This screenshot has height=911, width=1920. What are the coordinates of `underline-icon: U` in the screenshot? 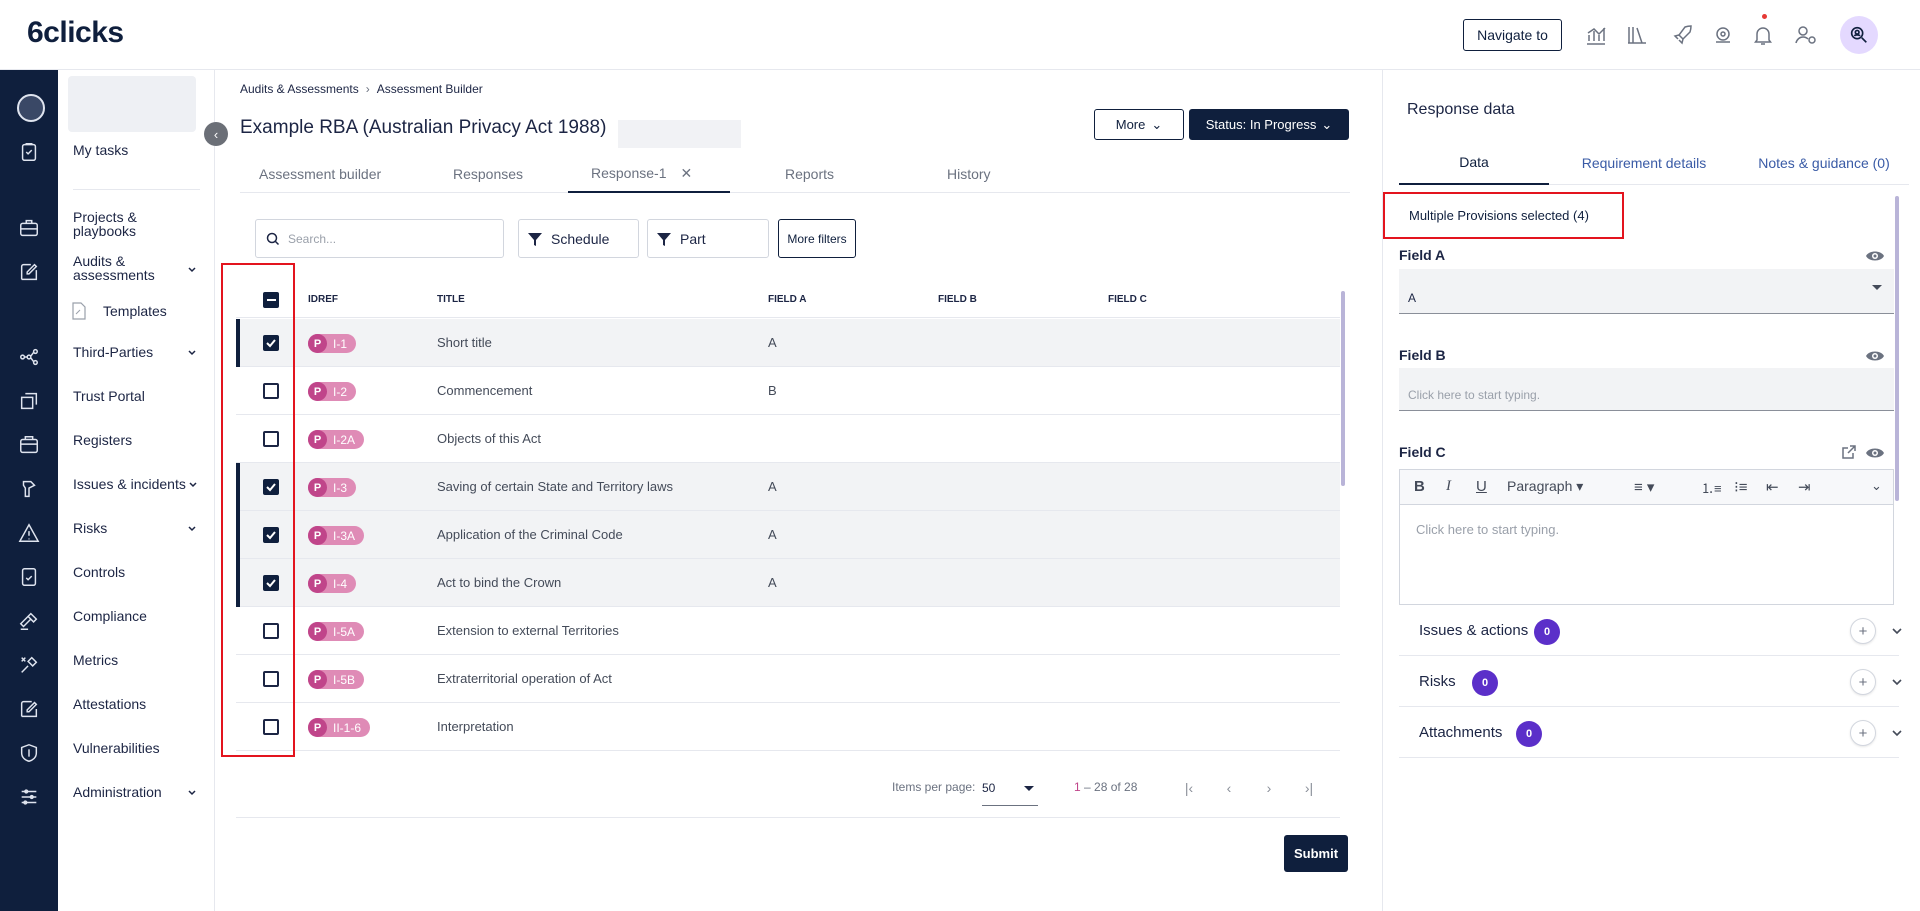 It's located at (1481, 486).